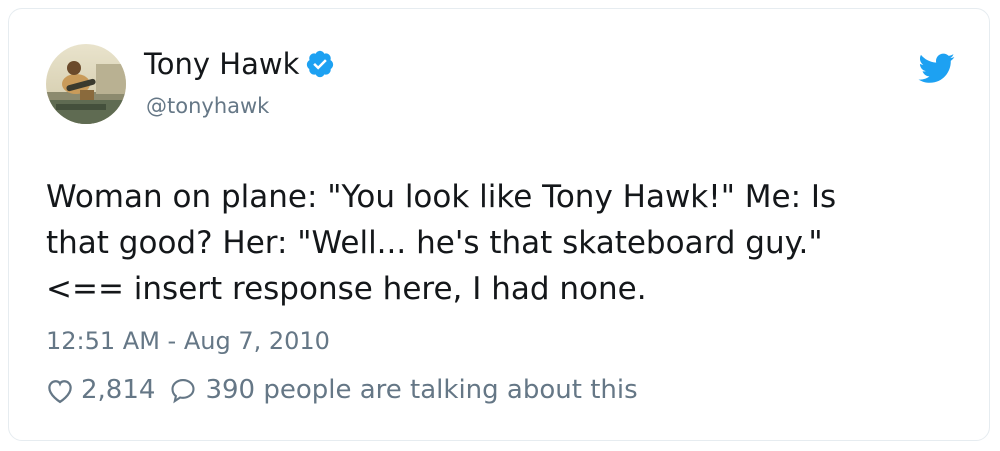  I want to click on like-button: 2,814, so click(107, 390).